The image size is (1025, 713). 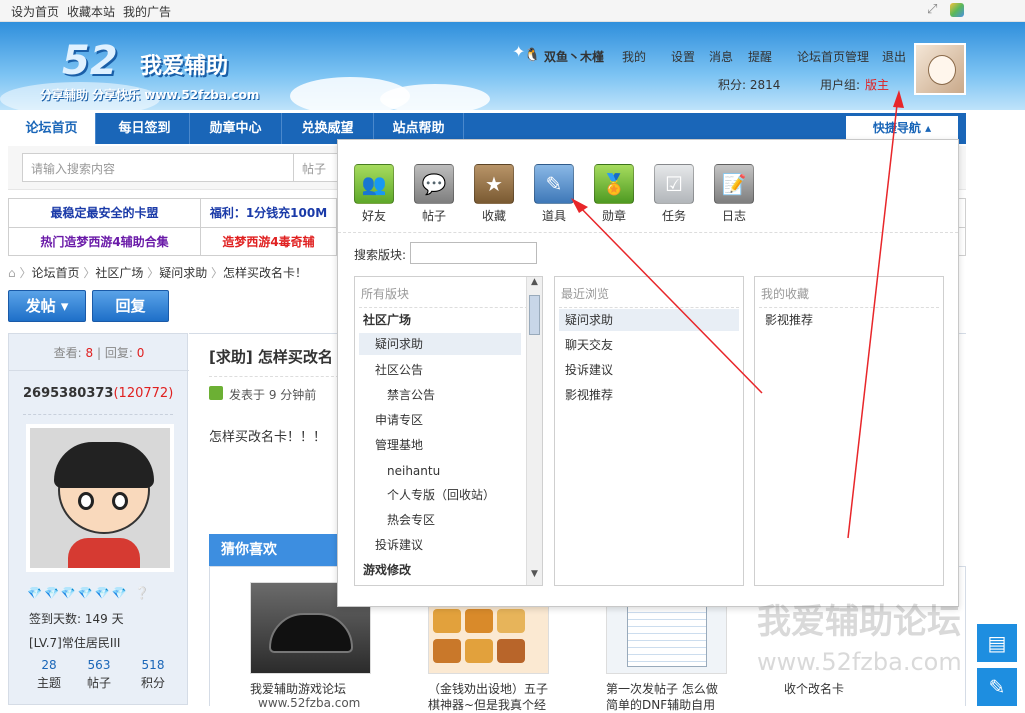 What do you see at coordinates (150, 95) in the screenshot?
I see `logo-subtitle: 分享辅助 分享快乐 www.52fzba.com` at bounding box center [150, 95].